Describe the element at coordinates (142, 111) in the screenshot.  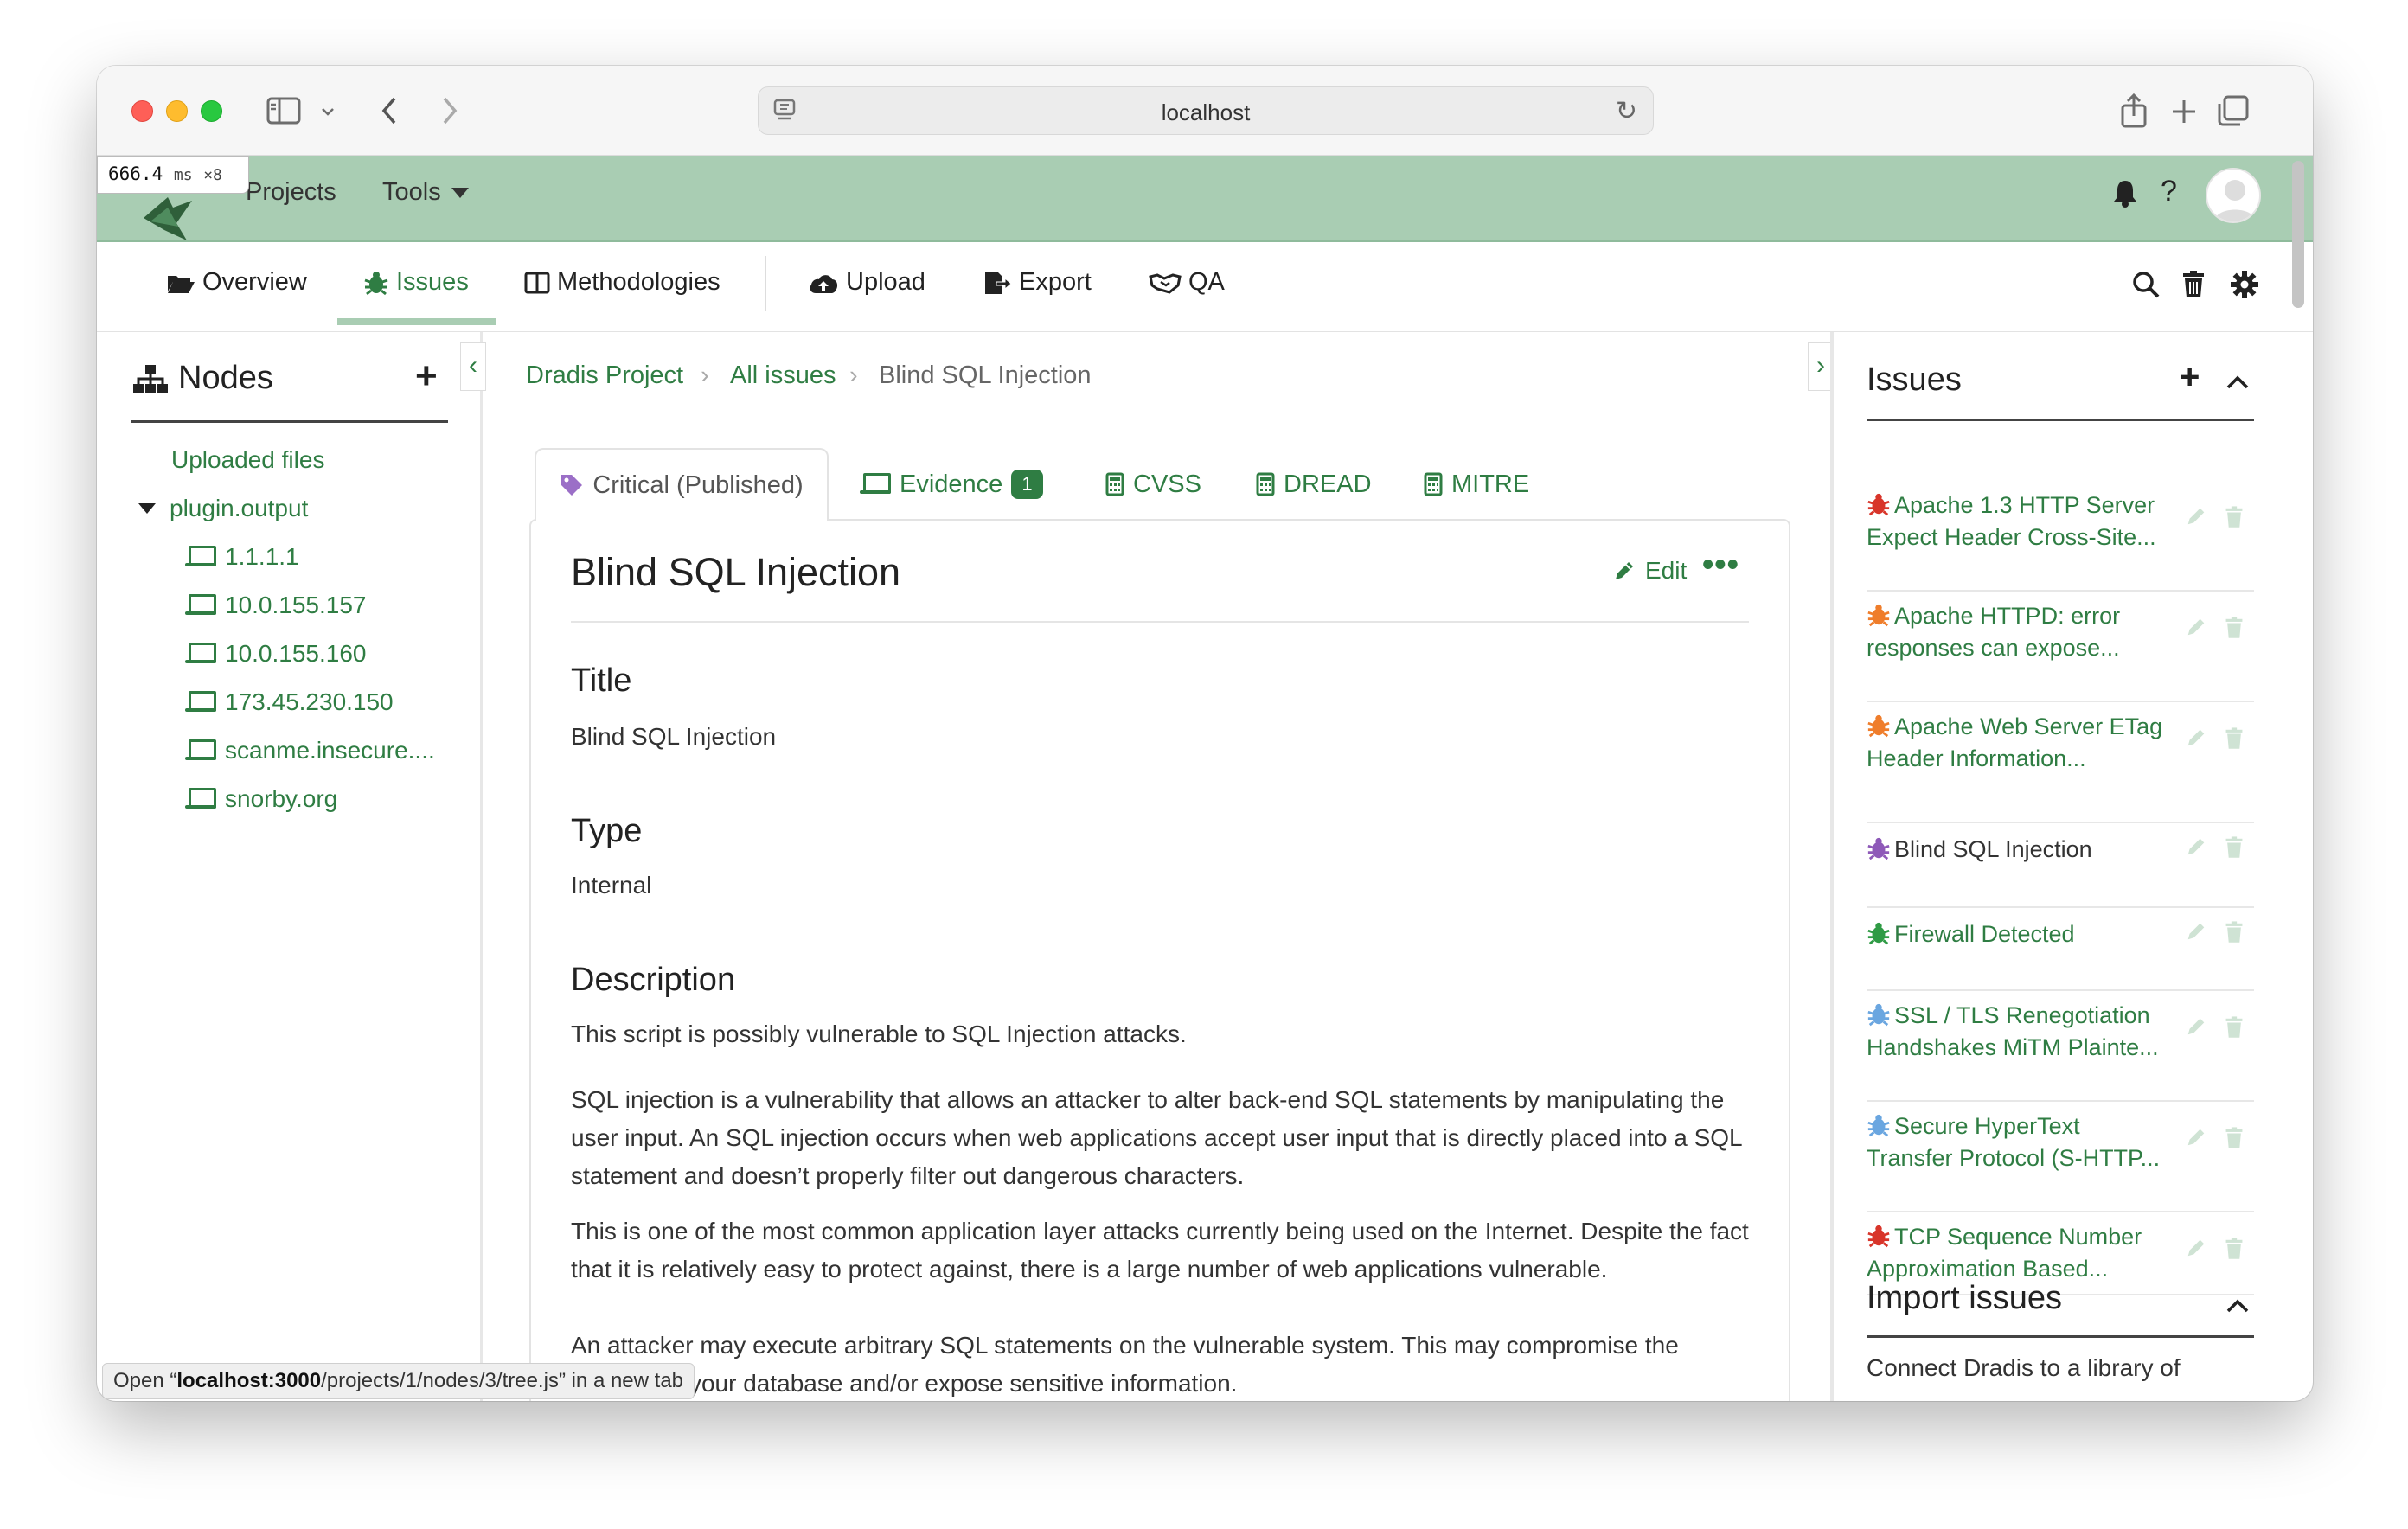
I see `close-window-button` at that location.